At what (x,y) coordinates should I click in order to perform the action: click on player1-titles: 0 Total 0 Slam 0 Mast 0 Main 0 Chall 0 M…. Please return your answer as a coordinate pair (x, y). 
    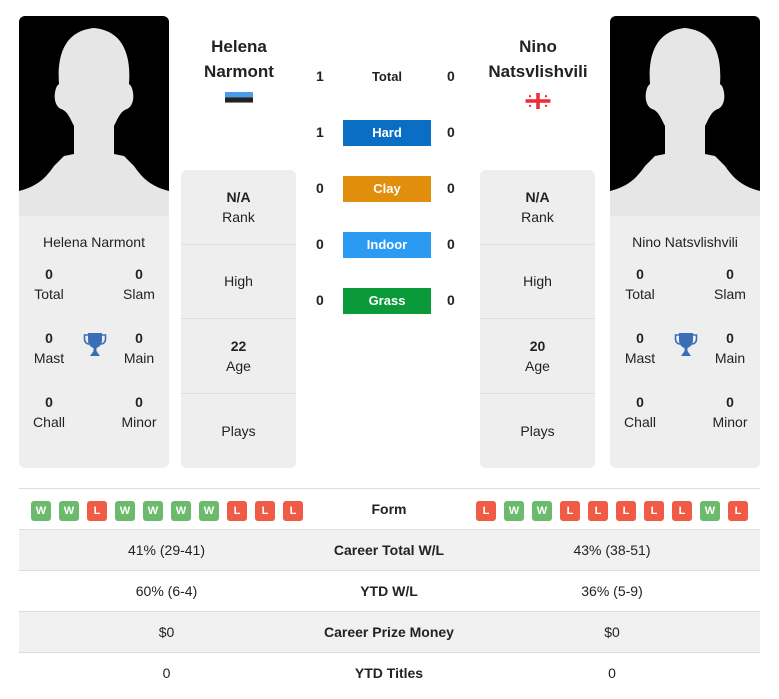
    Looking at the image, I should click on (94, 364).